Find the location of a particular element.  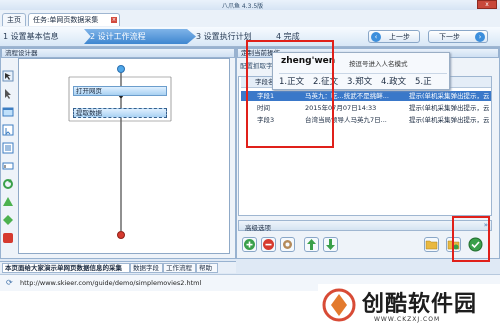

arrow-right-icon: › is located at coordinates (480, 37).